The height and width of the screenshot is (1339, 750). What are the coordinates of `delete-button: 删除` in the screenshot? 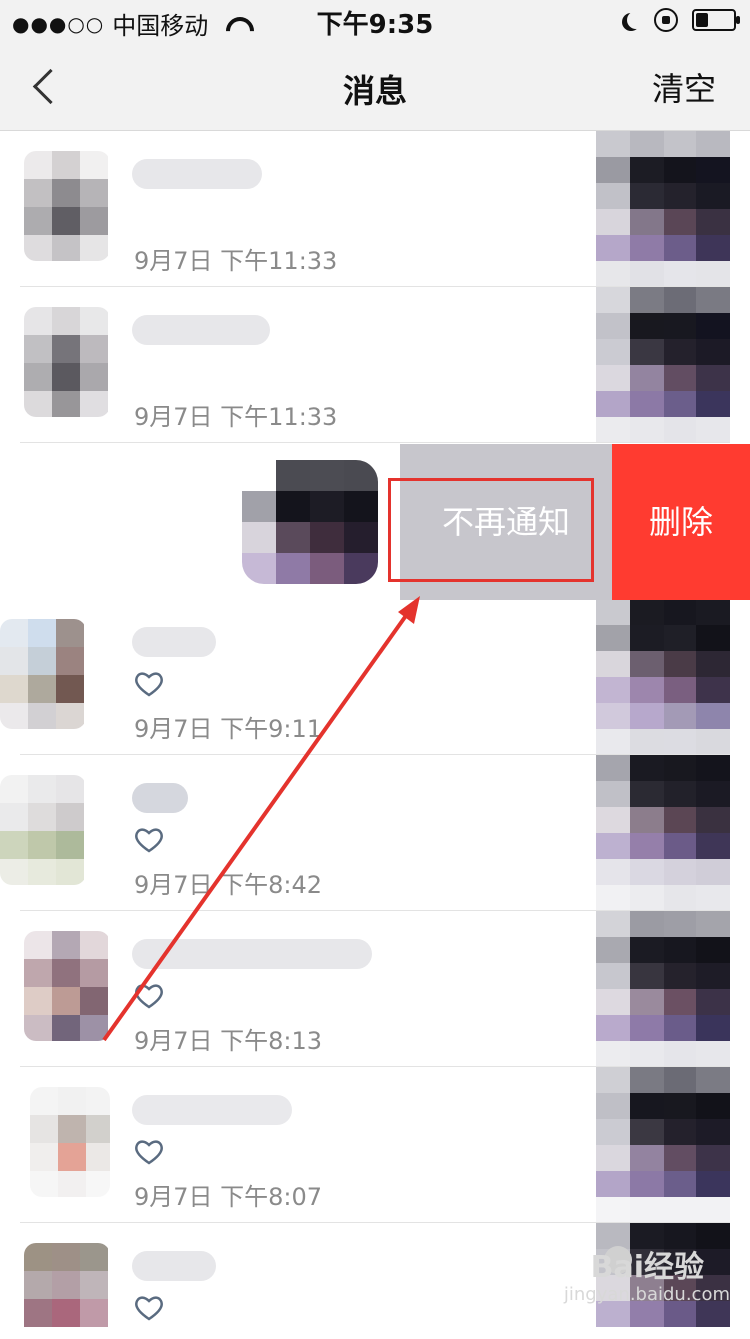 It's located at (681, 522).